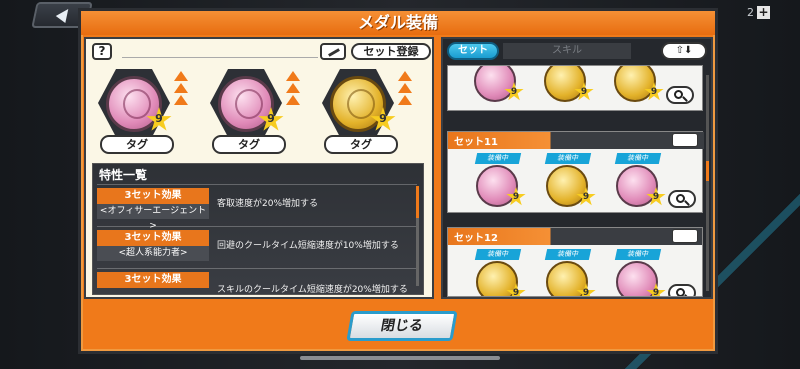  What do you see at coordinates (220, 51) in the screenshot?
I see `set-name-field` at bounding box center [220, 51].